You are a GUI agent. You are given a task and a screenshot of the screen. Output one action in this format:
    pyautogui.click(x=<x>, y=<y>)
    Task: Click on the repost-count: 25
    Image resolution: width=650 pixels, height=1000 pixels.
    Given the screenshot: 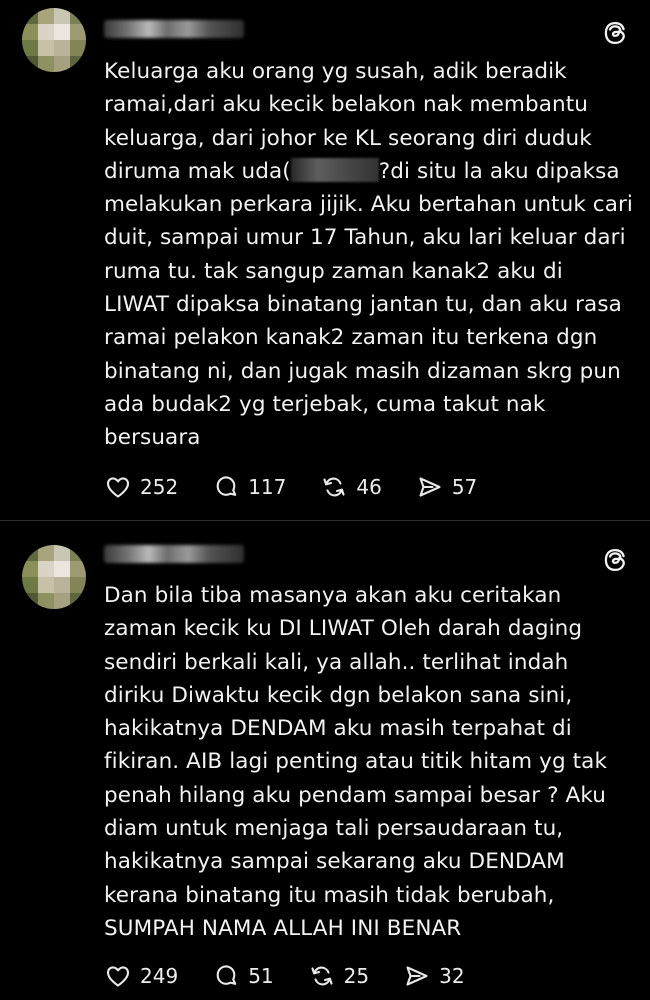 What is the action you would take?
    pyautogui.click(x=356, y=976)
    